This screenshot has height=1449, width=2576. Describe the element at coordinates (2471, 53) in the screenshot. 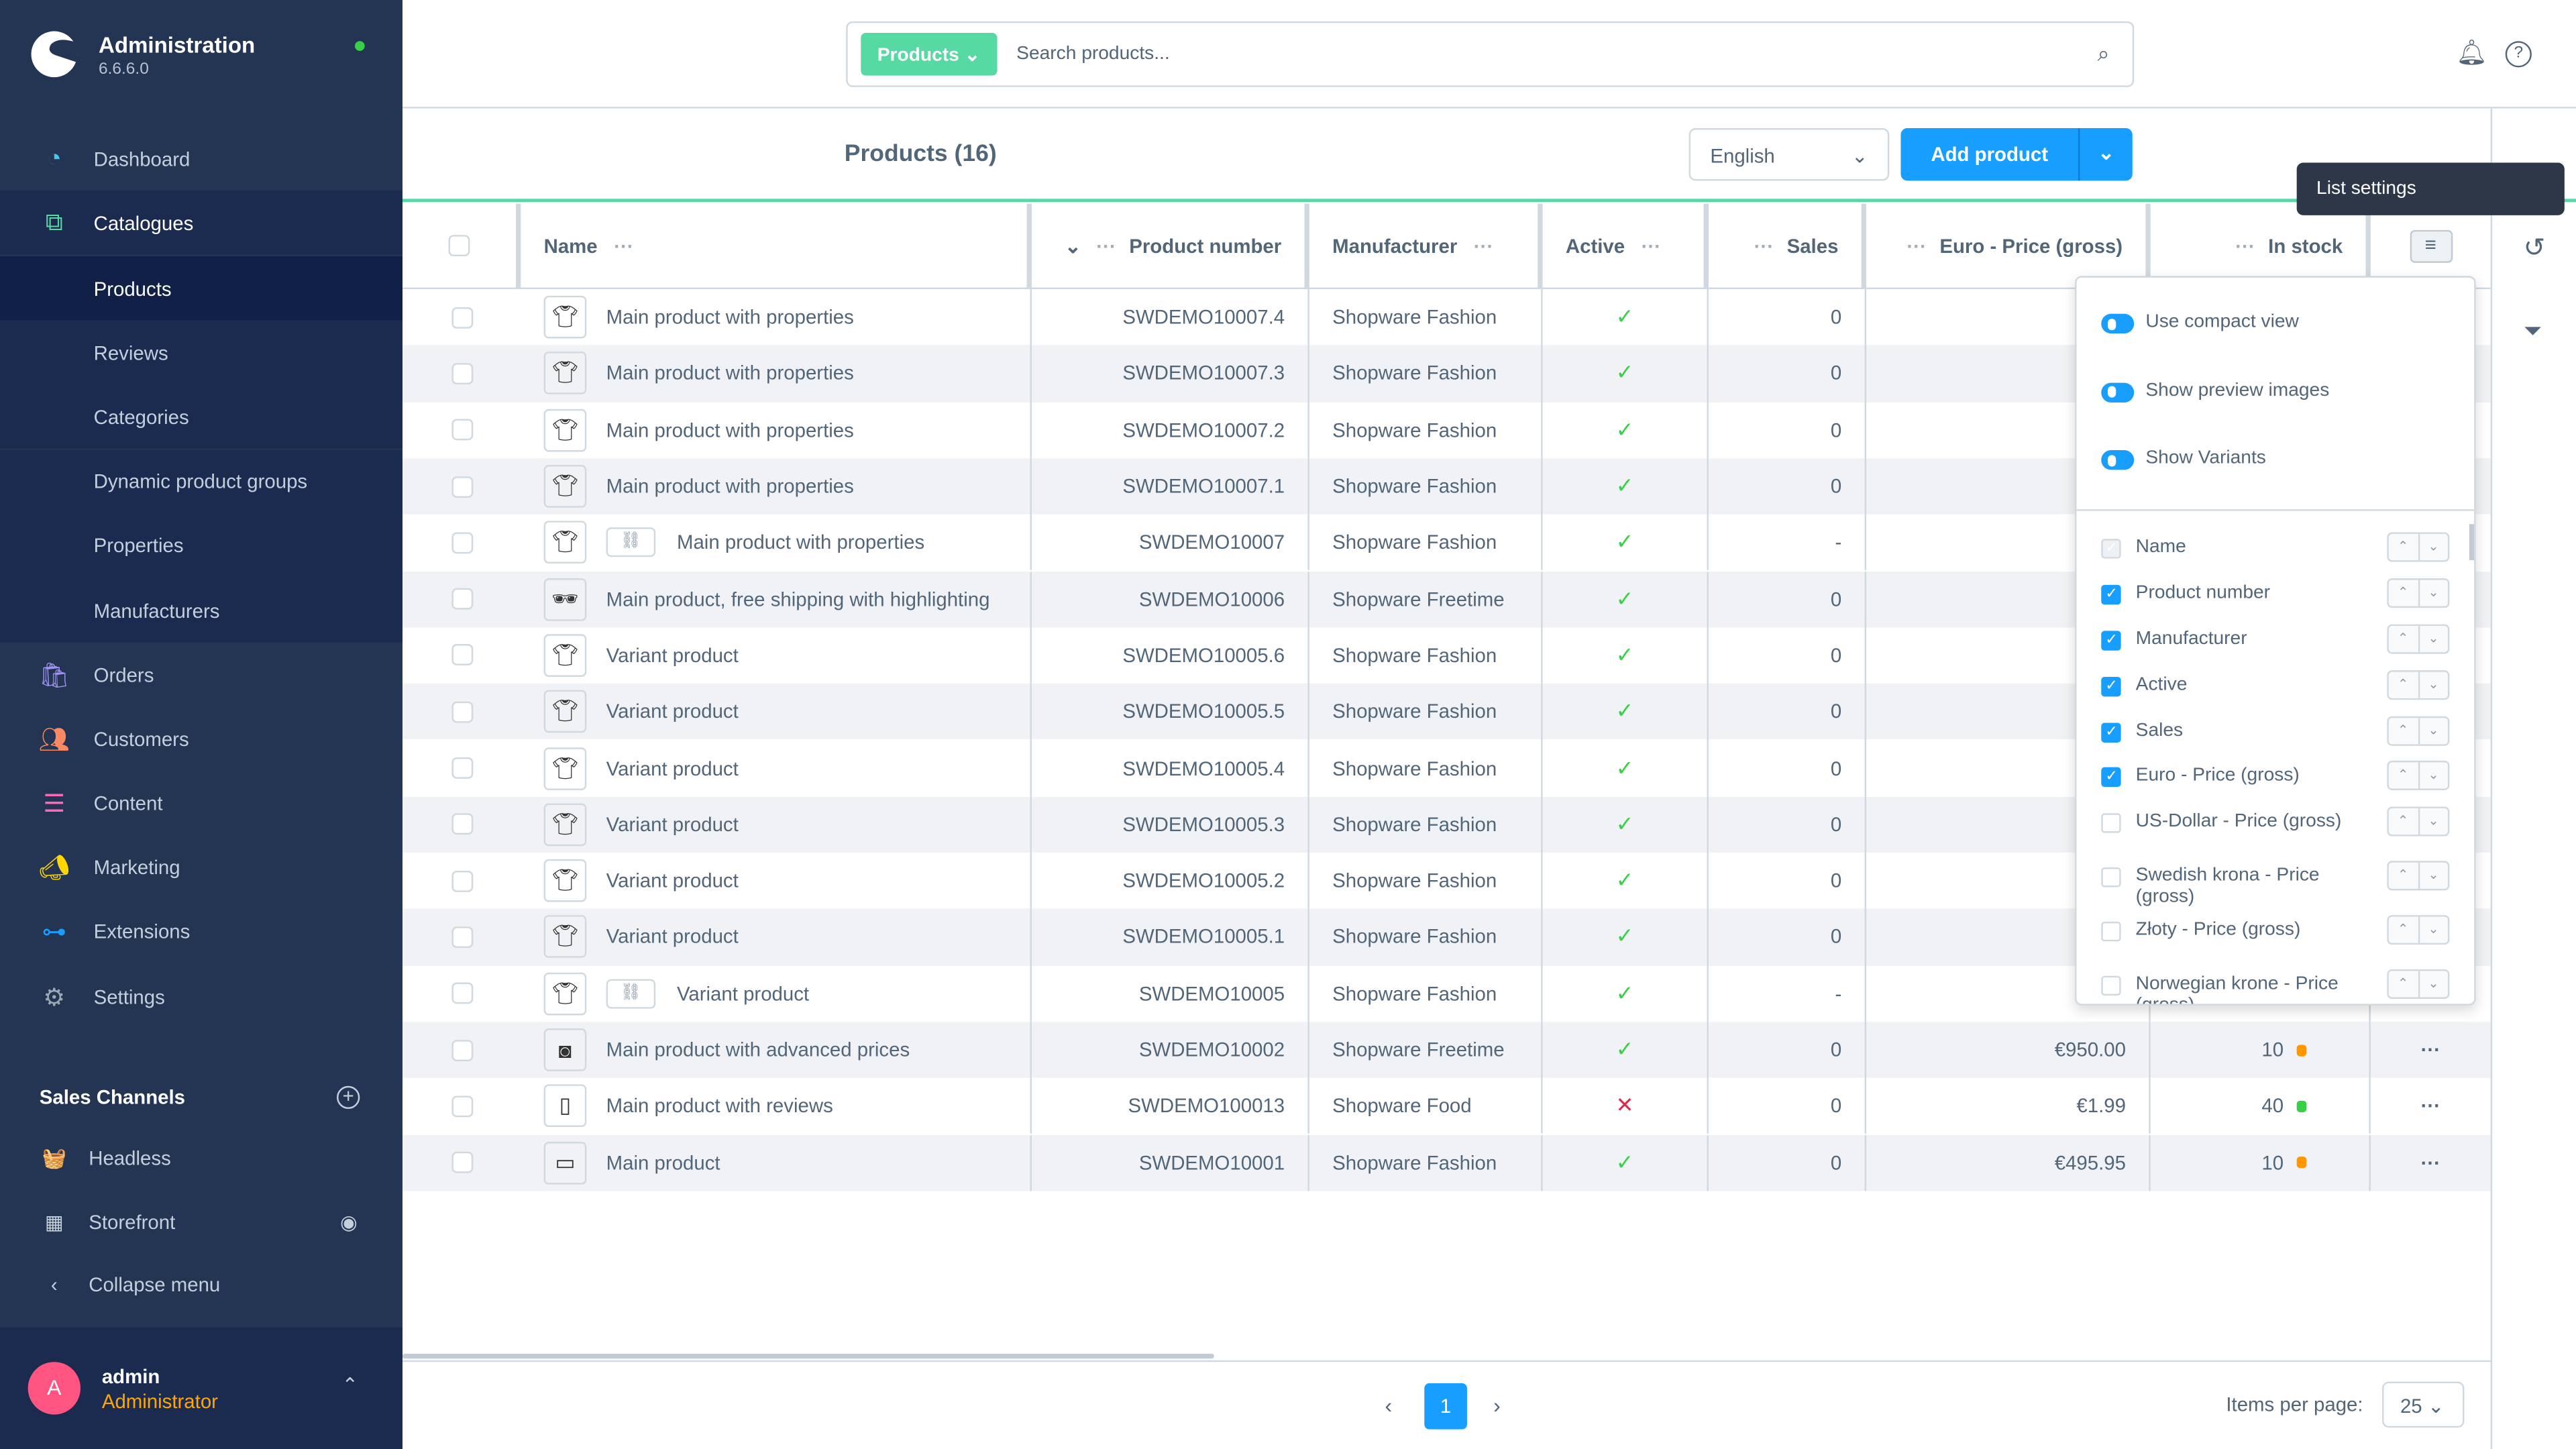

I see `bell-icon: 🔔︎` at that location.